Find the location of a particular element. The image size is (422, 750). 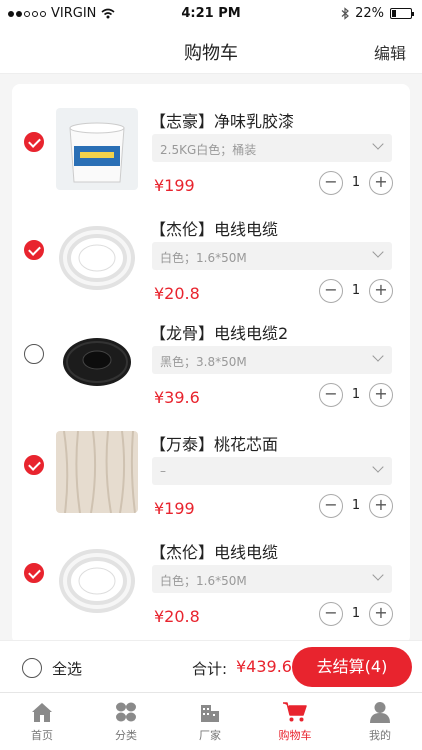

tab-profile: 我的 is located at coordinates (380, 722).